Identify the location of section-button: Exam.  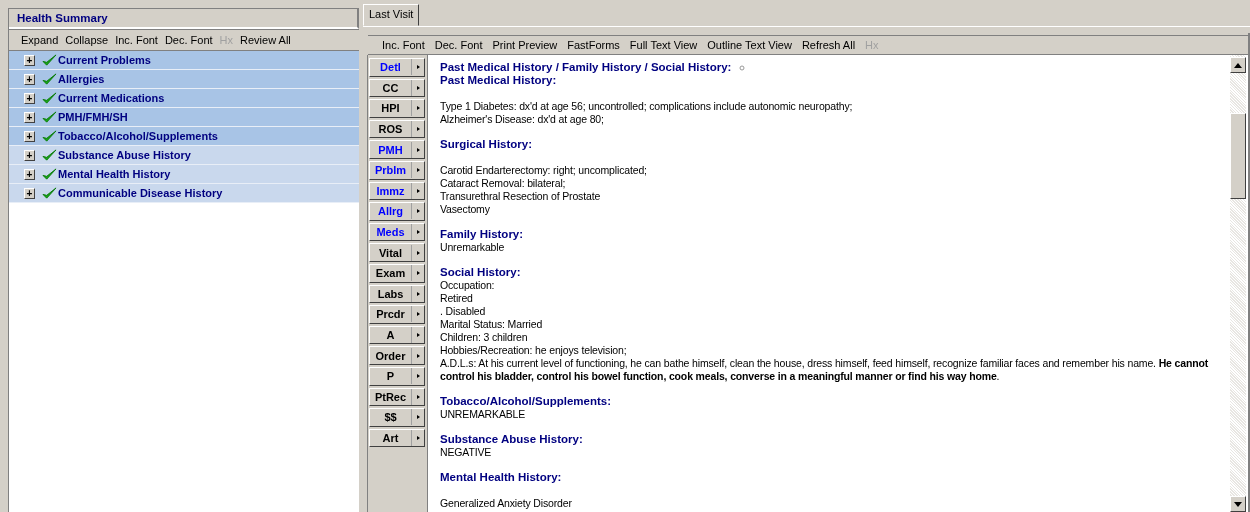
(397, 273).